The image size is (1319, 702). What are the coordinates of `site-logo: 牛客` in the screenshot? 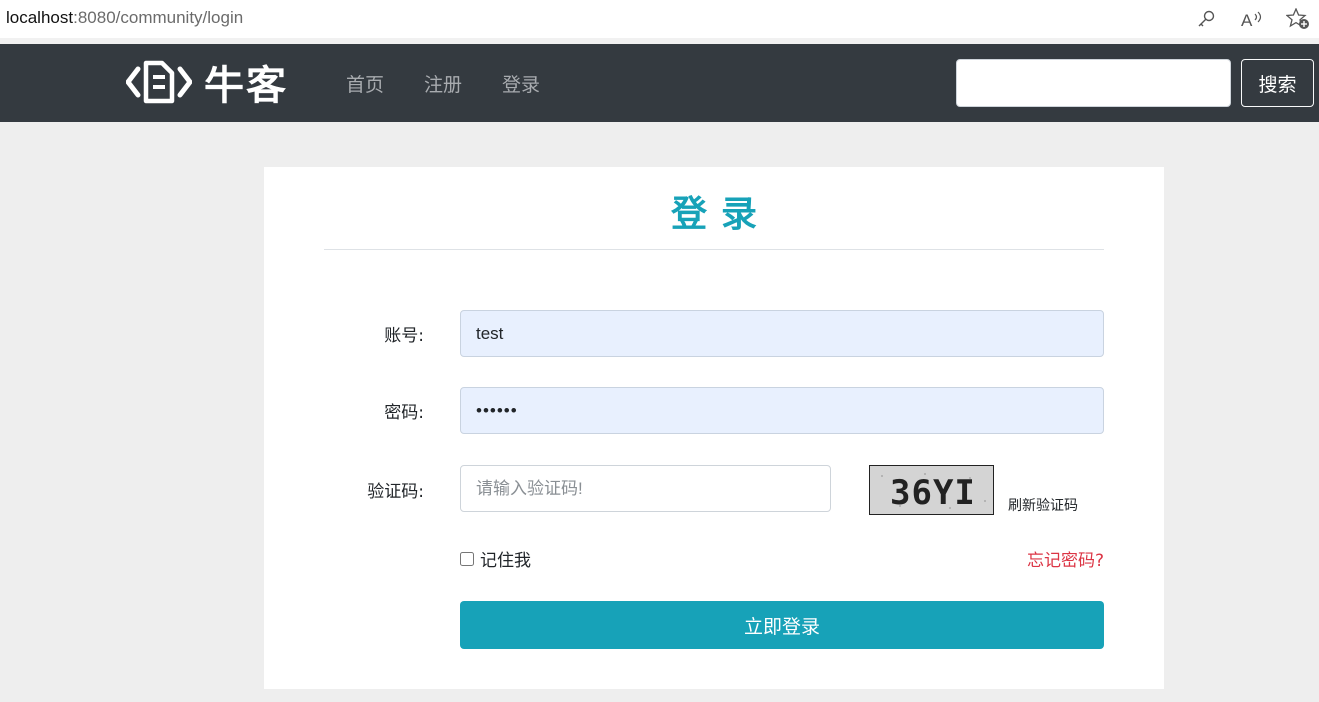 It's located at (207, 83).